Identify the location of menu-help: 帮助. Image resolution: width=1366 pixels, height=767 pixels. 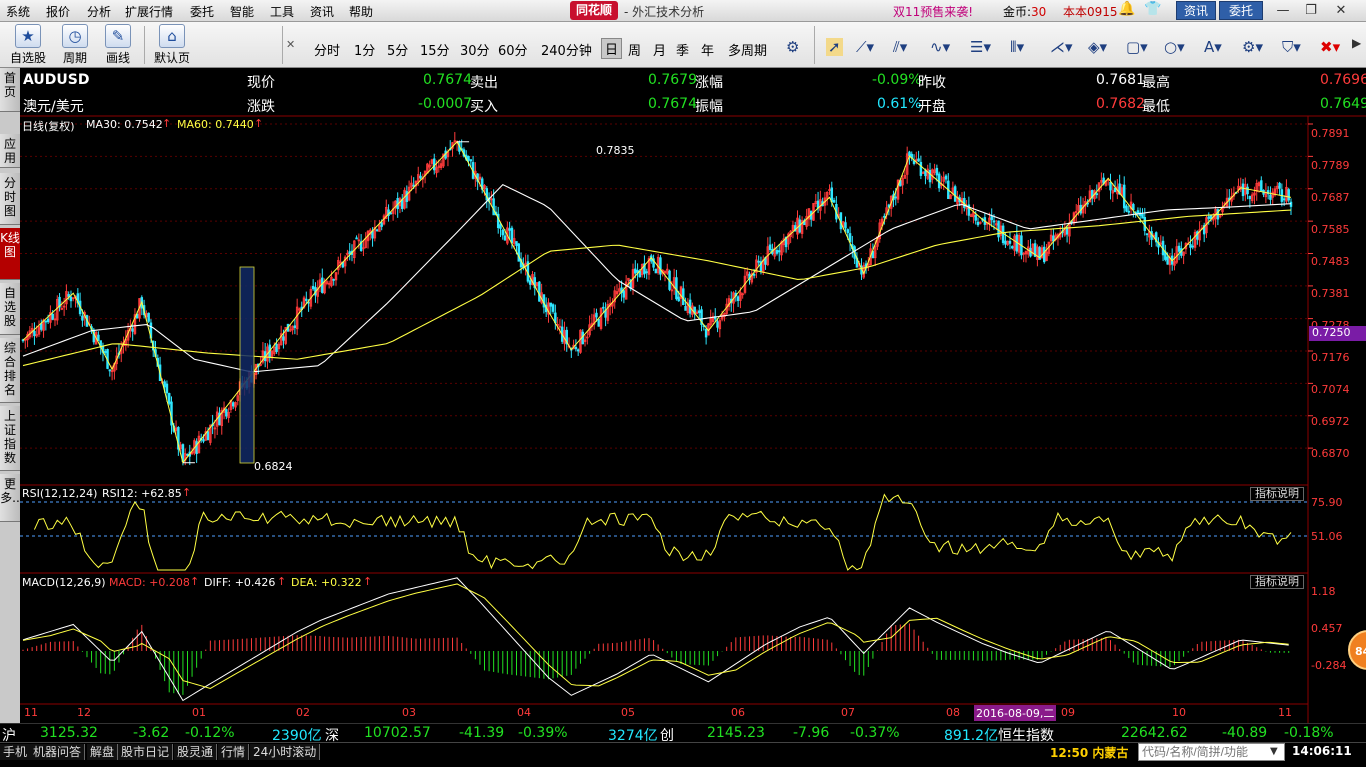
(361, 11).